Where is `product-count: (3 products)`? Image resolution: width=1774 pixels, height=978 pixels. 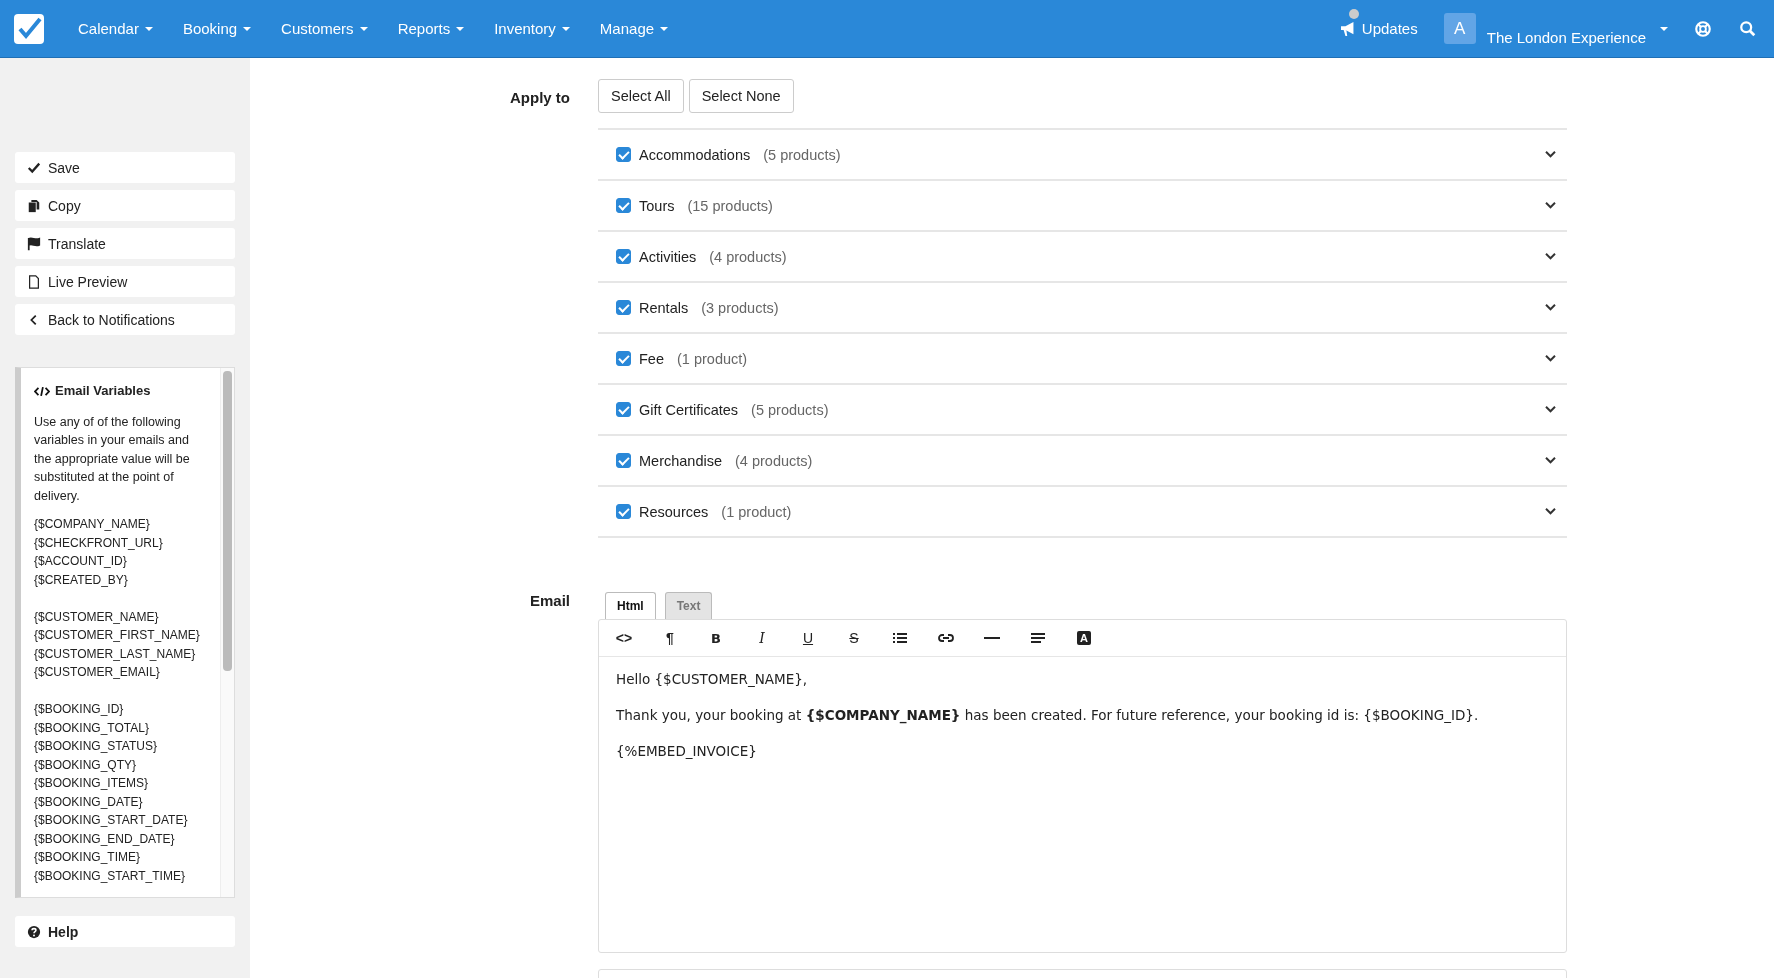
product-count: (3 products) is located at coordinates (740, 307).